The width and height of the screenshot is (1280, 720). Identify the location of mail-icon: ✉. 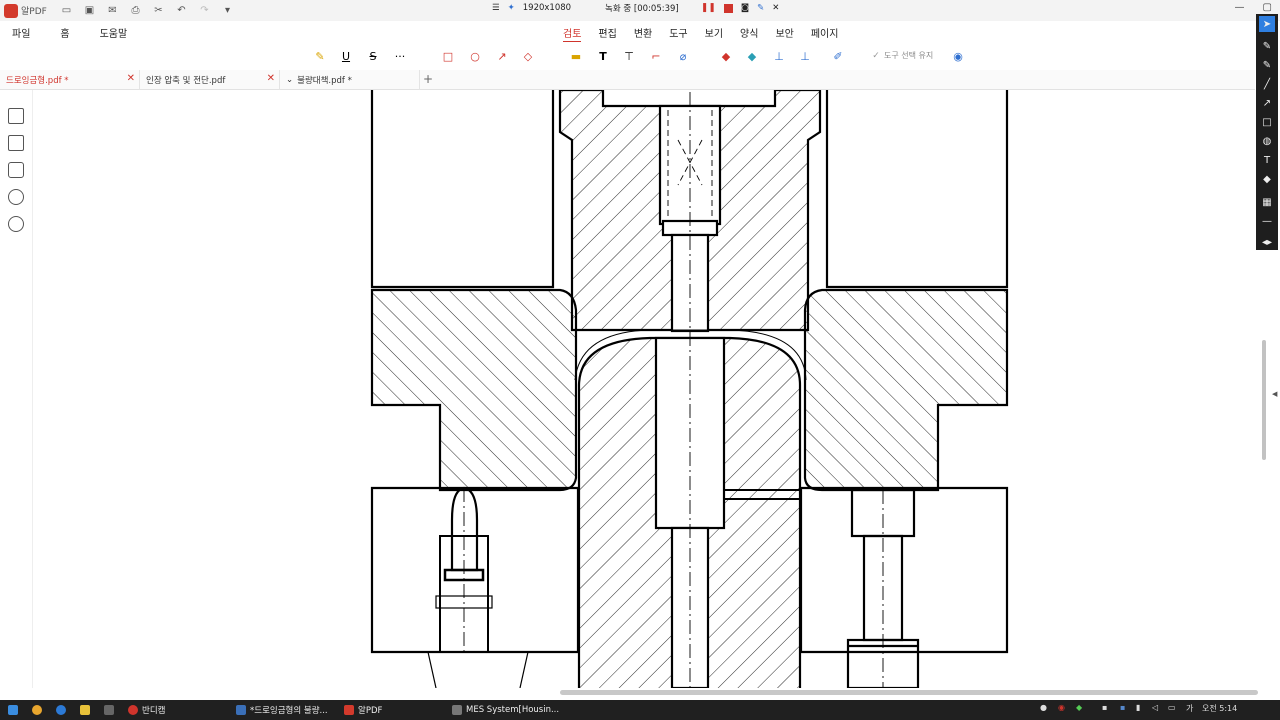
(112, 10).